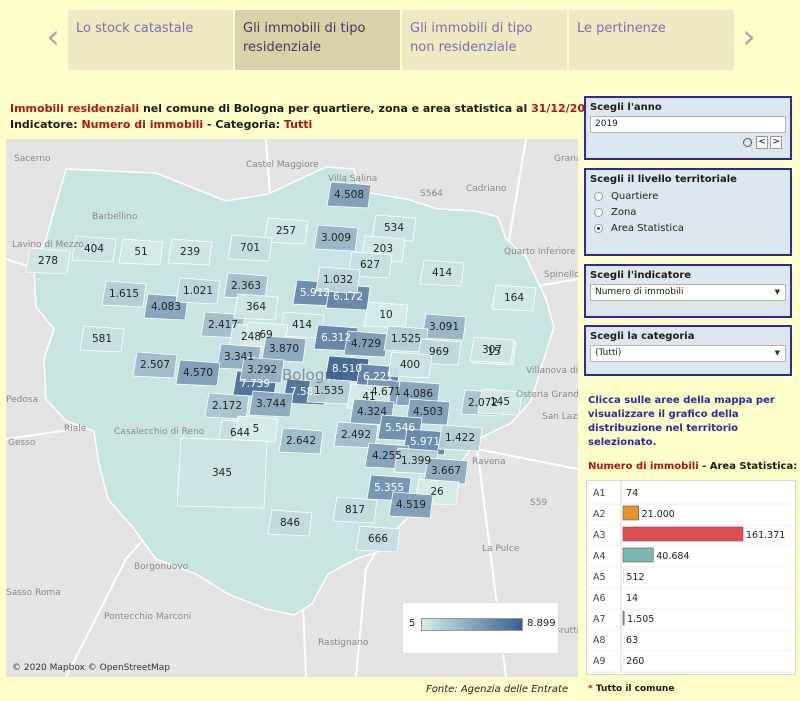  Describe the element at coordinates (599, 535) in the screenshot. I see `bar-category-label: A3` at that location.